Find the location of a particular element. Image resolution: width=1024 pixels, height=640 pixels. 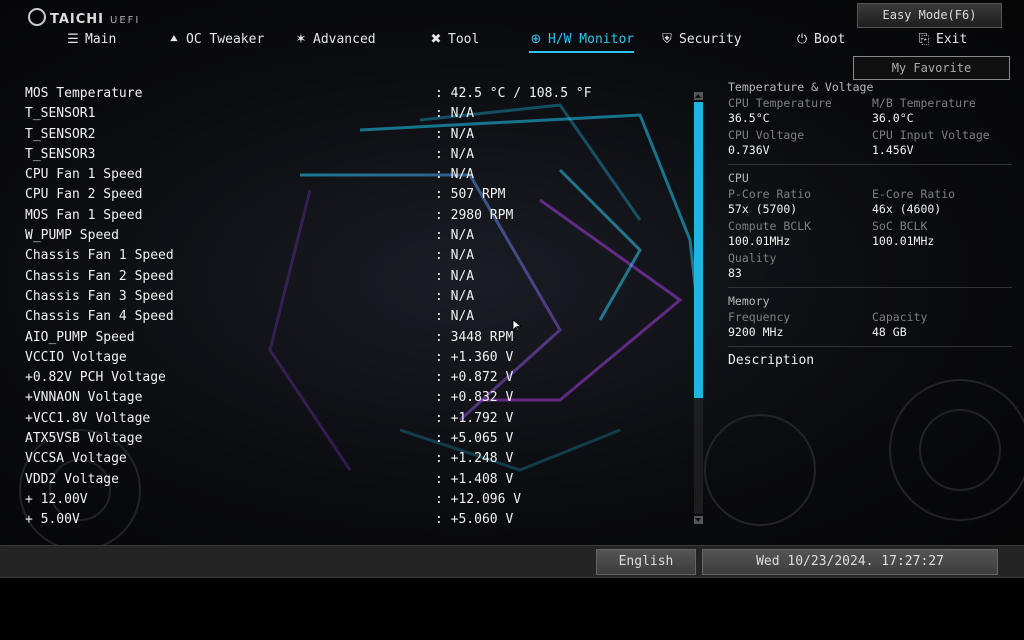

sensor-row: Chassis Fan 3 Speed: N/A is located at coordinates (355, 297).